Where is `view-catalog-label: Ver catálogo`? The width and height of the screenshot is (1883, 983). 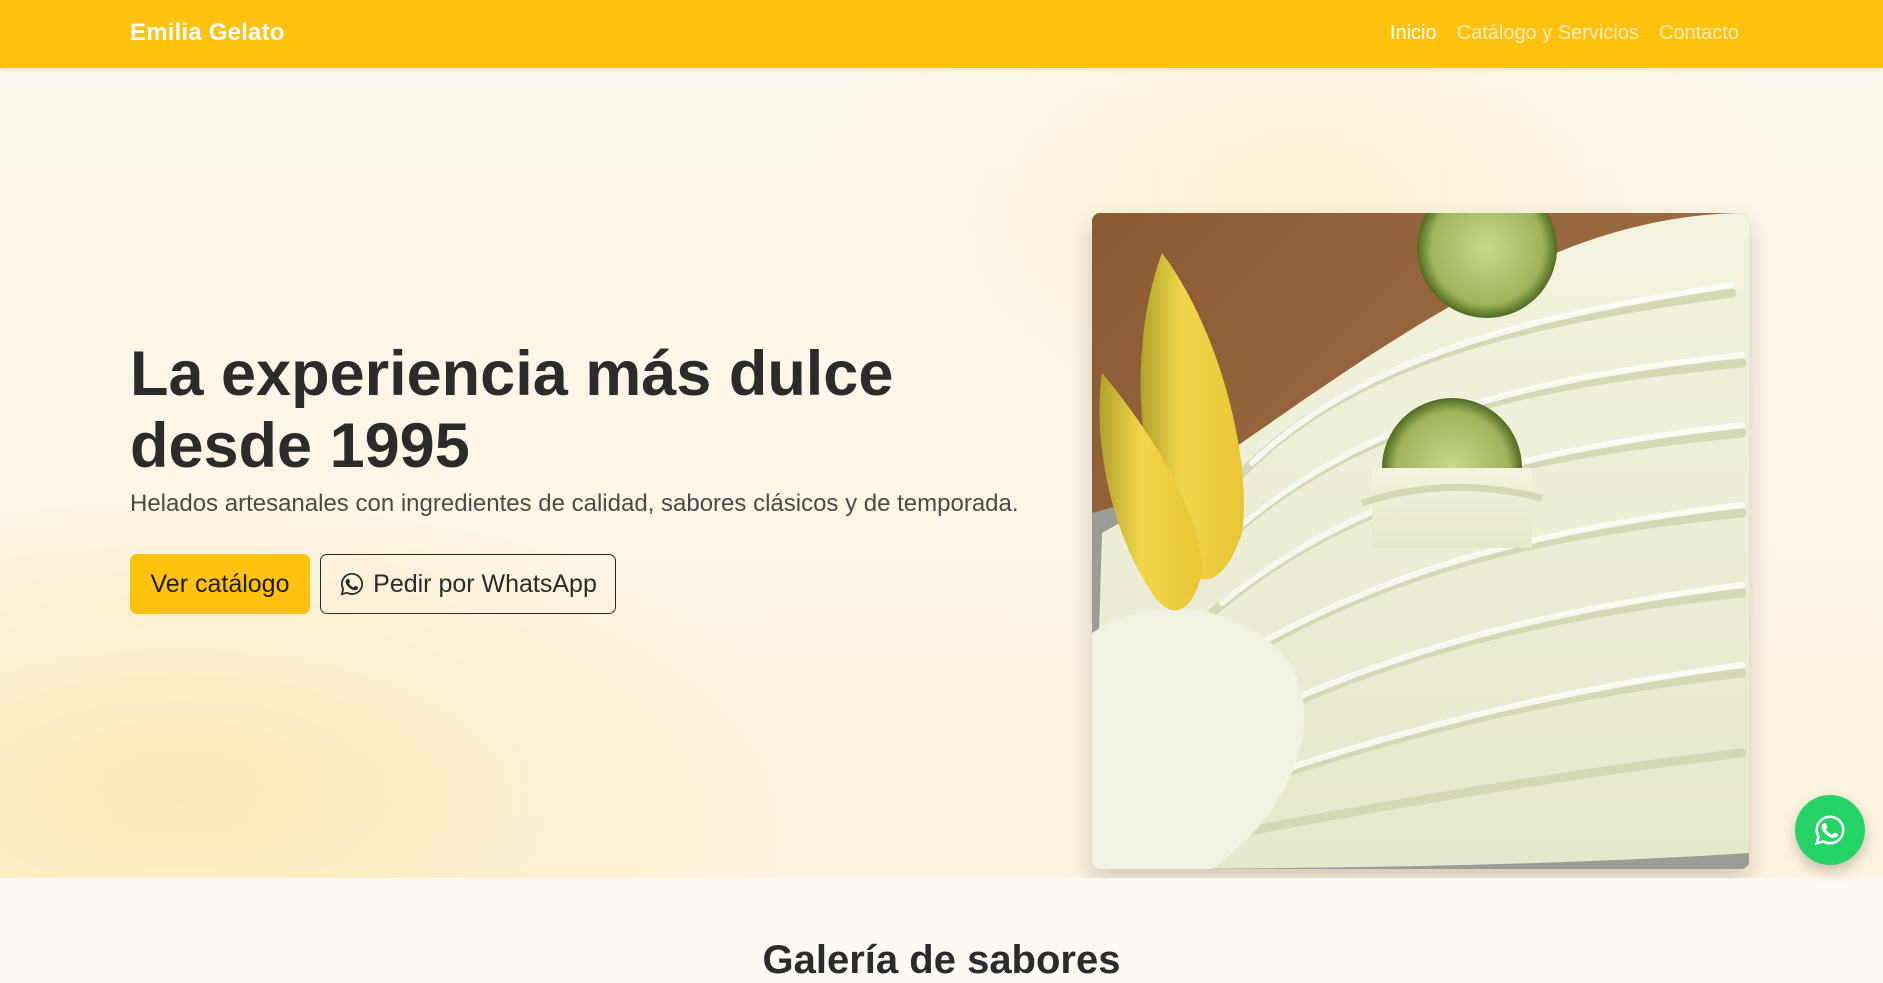
view-catalog-label: Ver catálogo is located at coordinates (220, 583).